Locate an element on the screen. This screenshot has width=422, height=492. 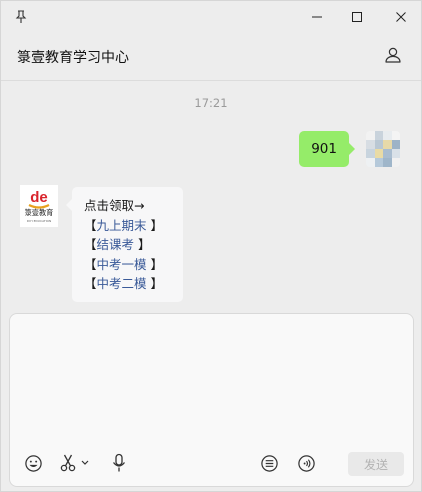
message-line: 【中考二模 】 is located at coordinates (128, 284).